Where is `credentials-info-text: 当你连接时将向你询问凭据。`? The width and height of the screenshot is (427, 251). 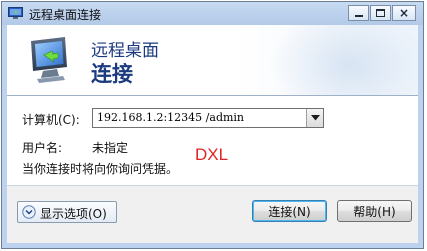 credentials-info-text: 当你连接时将向你询问凭据。 is located at coordinates (100, 169).